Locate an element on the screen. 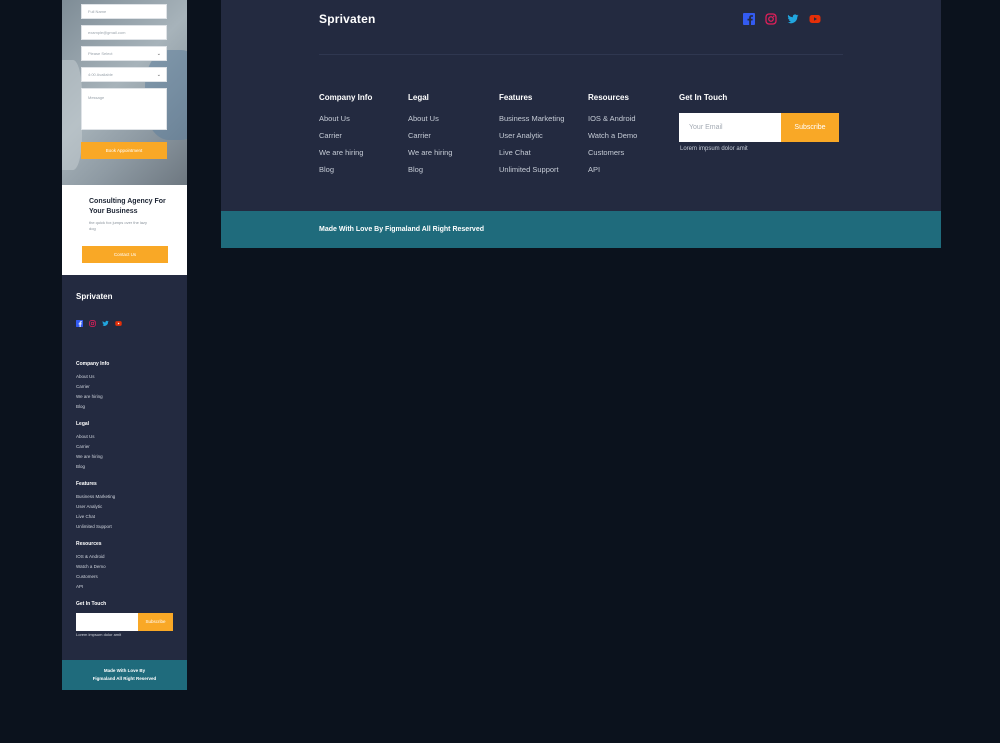  mobile-link-live-chat: Live Chat is located at coordinates (85, 516).